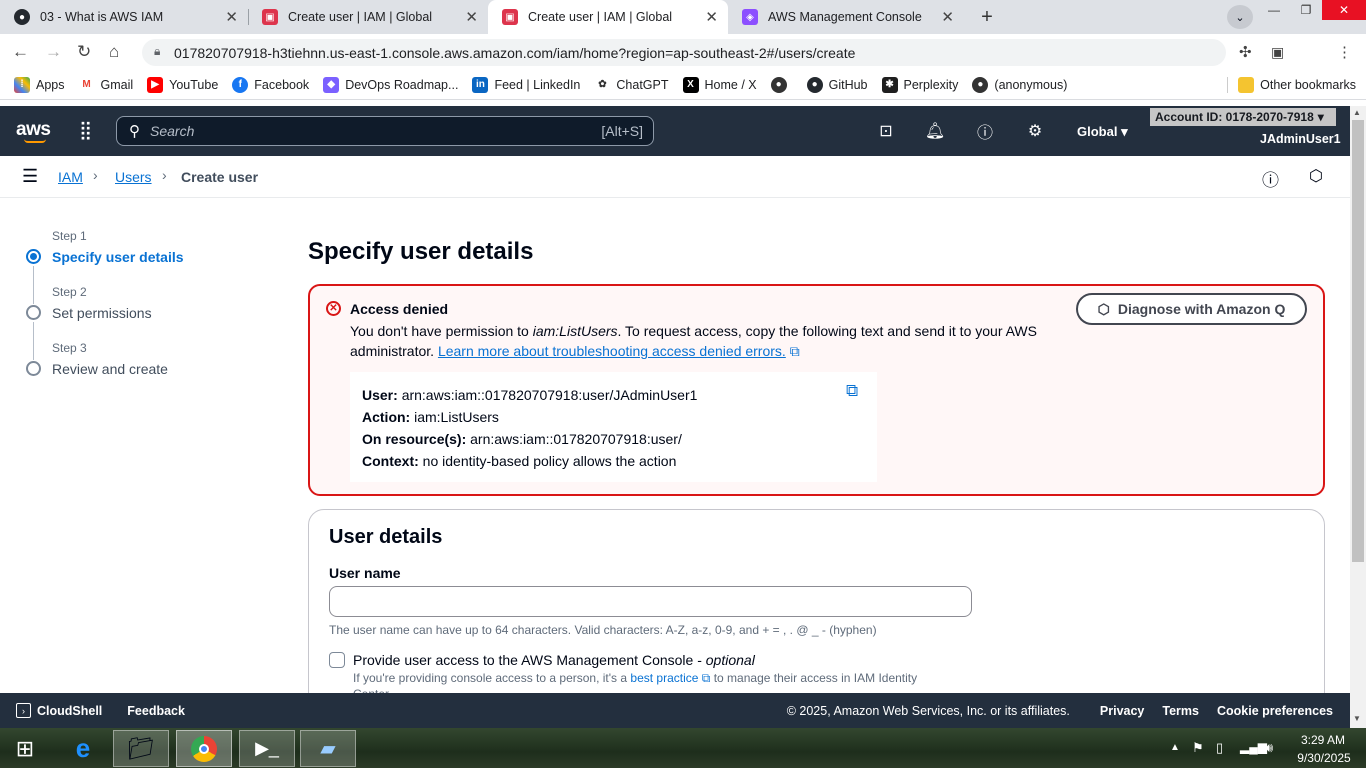  I want to click on amazon-q-icon: ⬡, so click(1316, 176).